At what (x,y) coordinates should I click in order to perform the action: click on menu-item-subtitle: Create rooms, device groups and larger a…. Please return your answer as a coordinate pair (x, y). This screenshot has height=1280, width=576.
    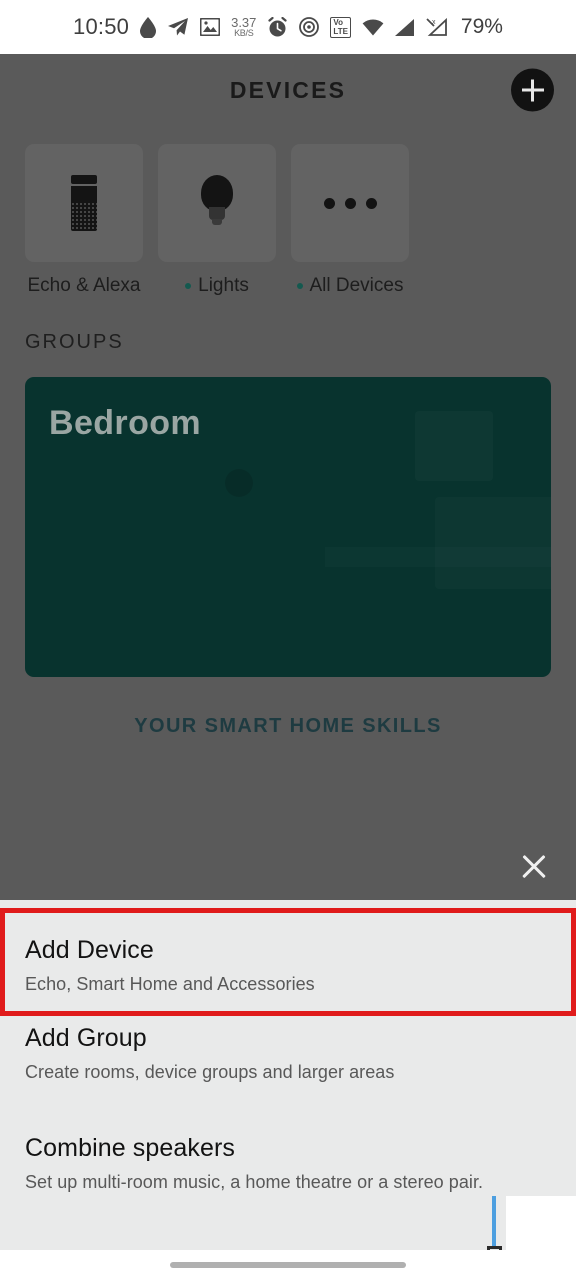
    Looking at the image, I should click on (210, 1072).